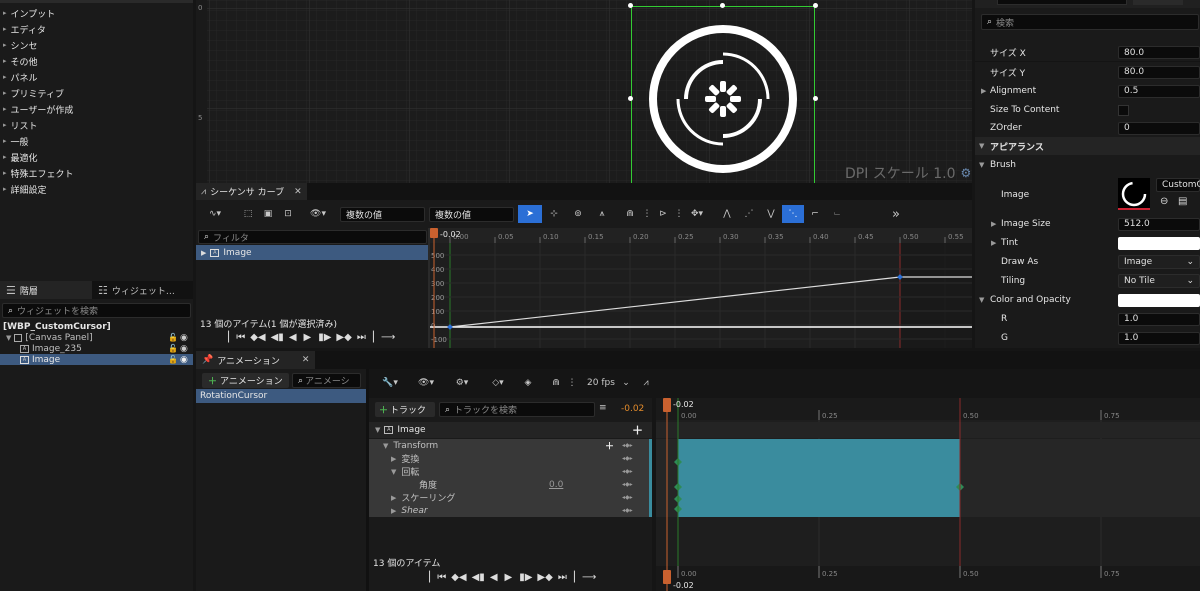 This screenshot has width=1200, height=591. What do you see at coordinates (288, 214) in the screenshot?
I see `fit-icon: ⊡` at bounding box center [288, 214].